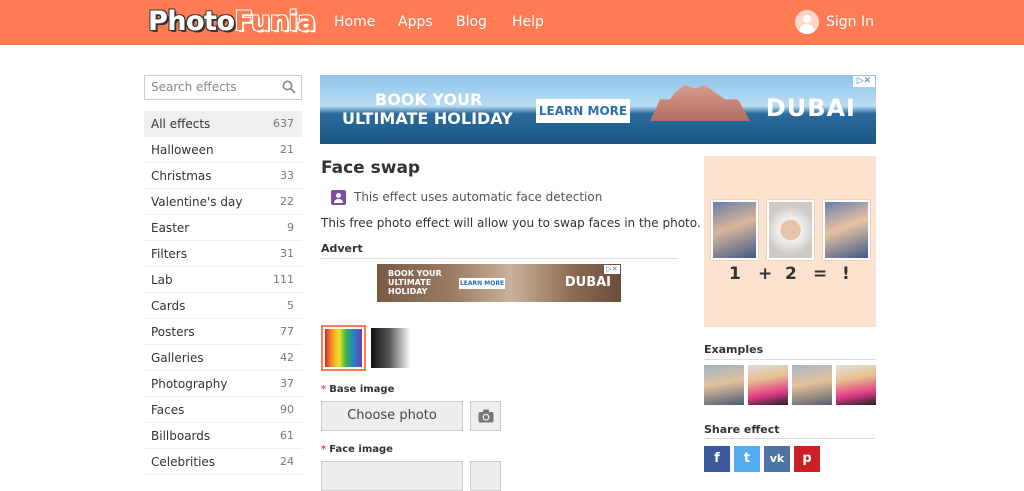  I want to click on equation-symbol: 2, so click(791, 274).